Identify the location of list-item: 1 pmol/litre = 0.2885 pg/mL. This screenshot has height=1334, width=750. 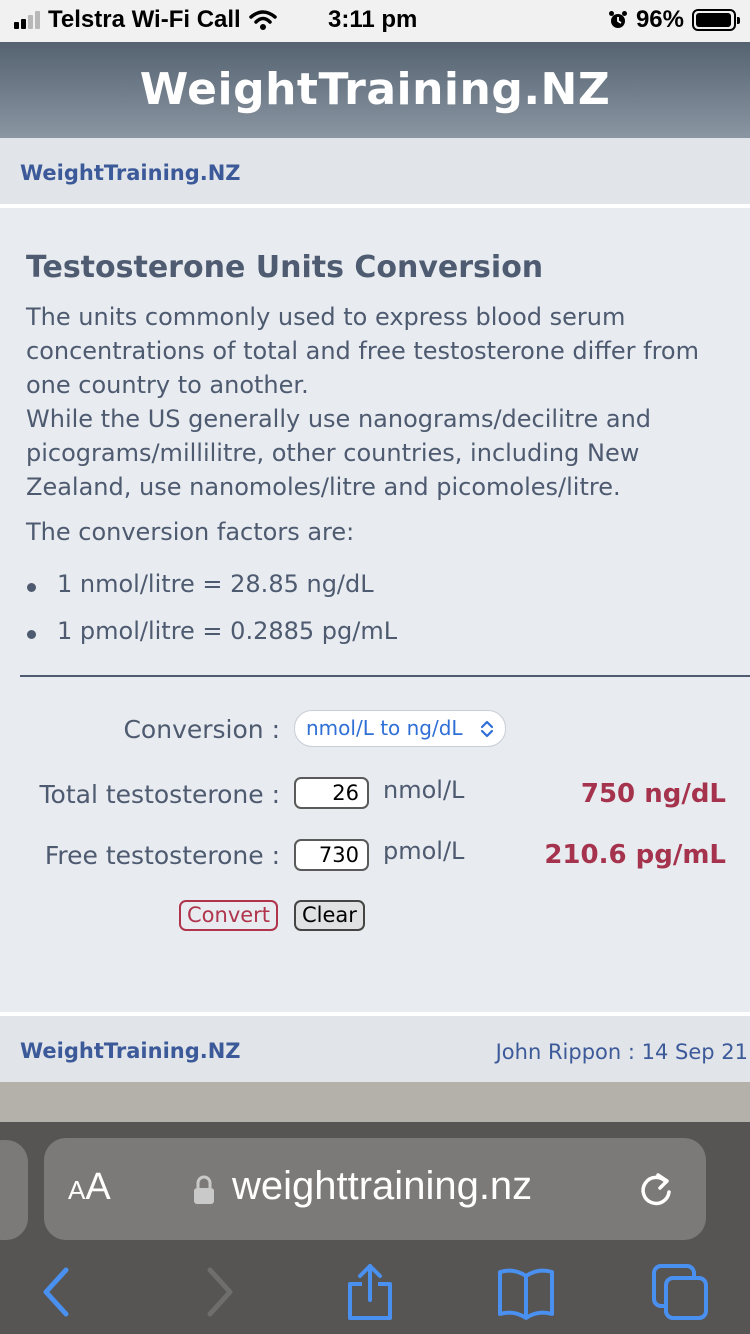
(211, 640).